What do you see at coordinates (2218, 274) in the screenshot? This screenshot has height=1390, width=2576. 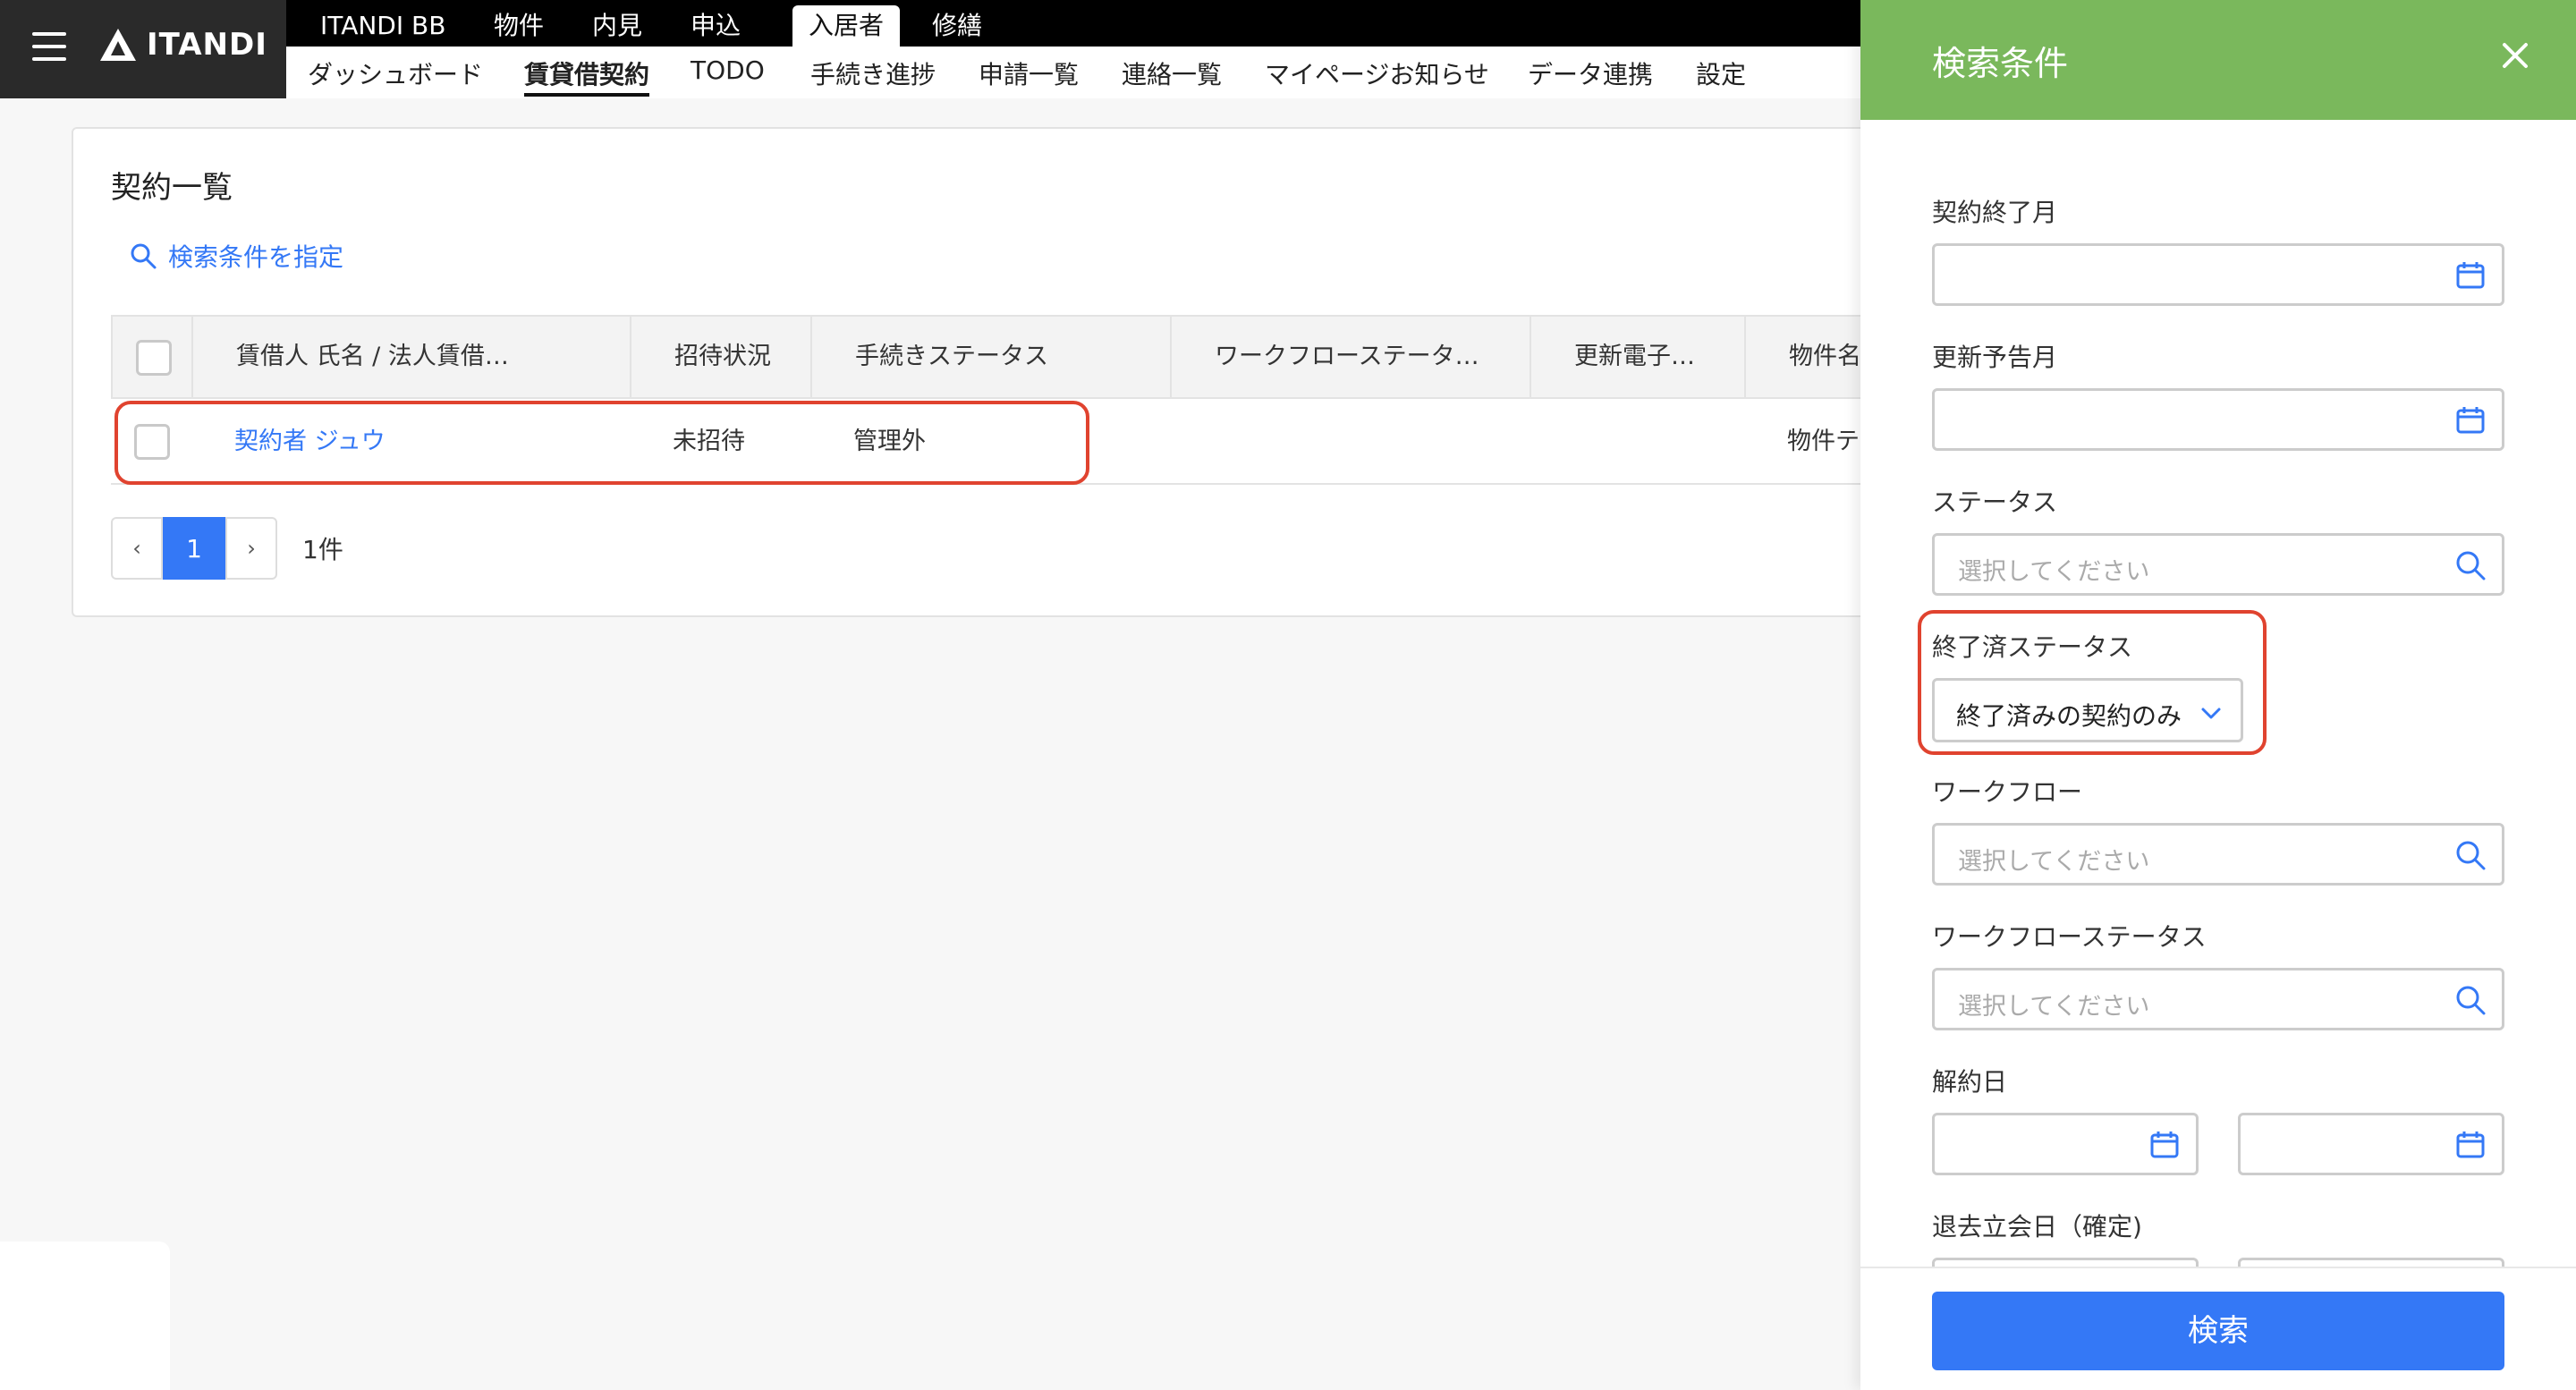 I see `contract-end-month-input` at bounding box center [2218, 274].